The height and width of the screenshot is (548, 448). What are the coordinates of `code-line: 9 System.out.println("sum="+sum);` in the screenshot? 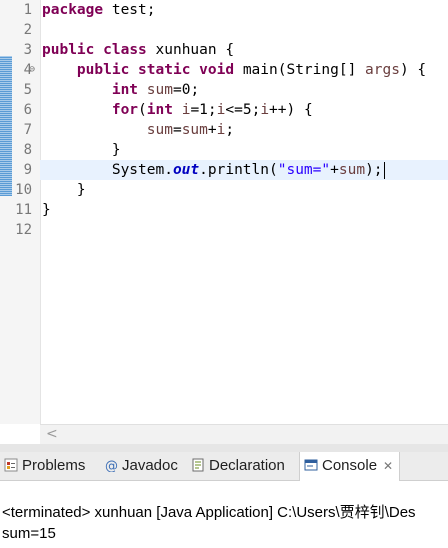 It's located at (236, 170).